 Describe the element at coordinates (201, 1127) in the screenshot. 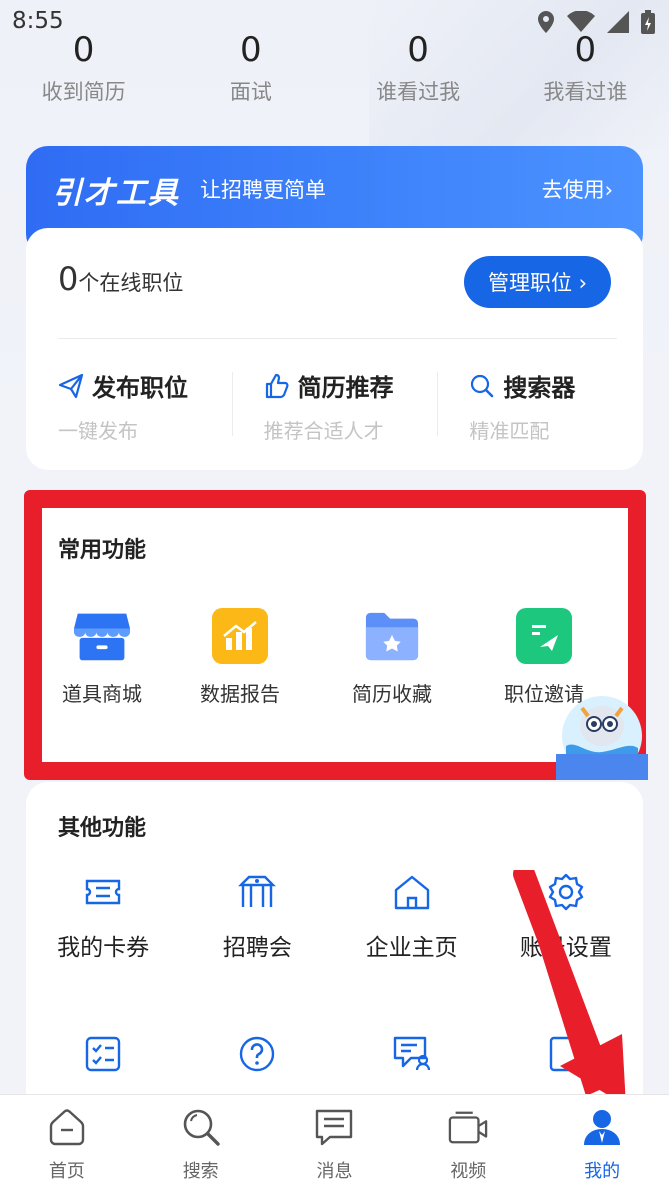

I see `search-tab-icon` at that location.